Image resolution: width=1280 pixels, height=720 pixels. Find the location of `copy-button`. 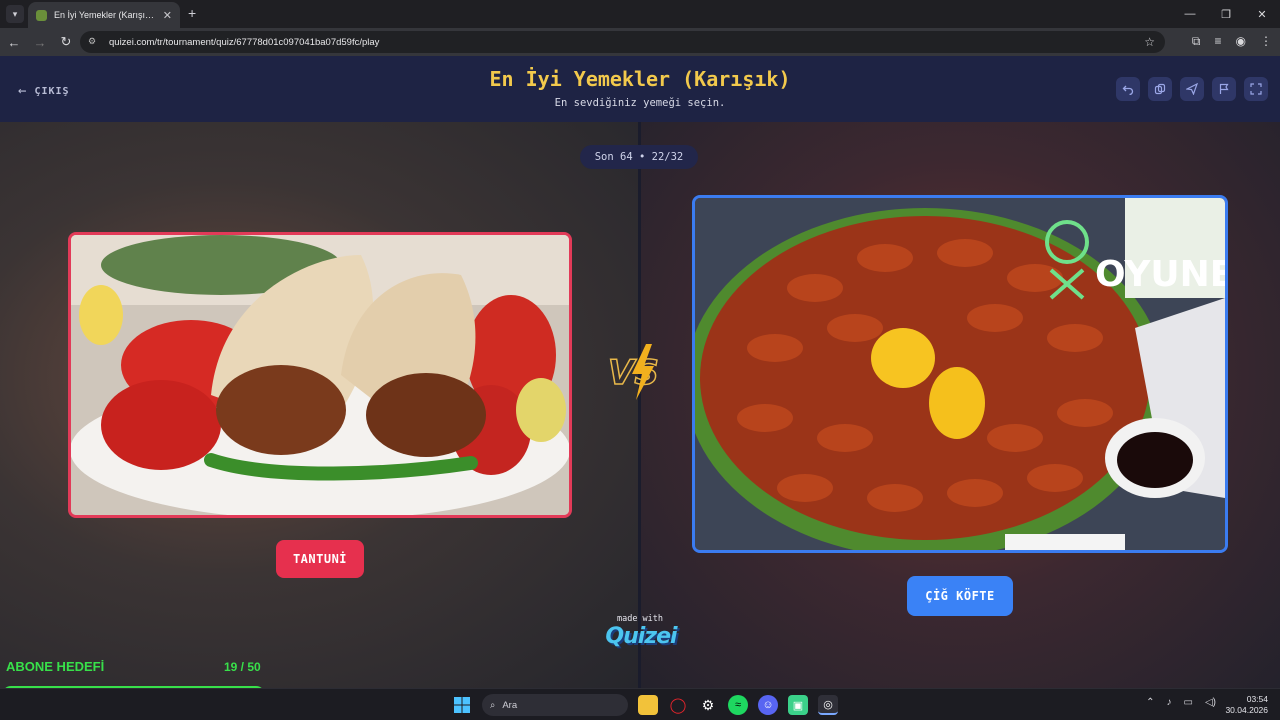

copy-button is located at coordinates (1160, 89).